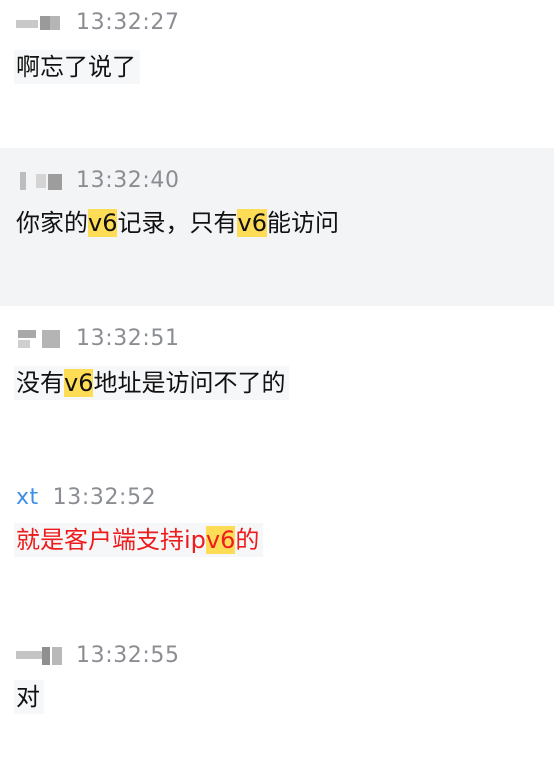 The height and width of the screenshot is (774, 554). What do you see at coordinates (52, 223) in the screenshot?
I see `text-segment: 你家的` at bounding box center [52, 223].